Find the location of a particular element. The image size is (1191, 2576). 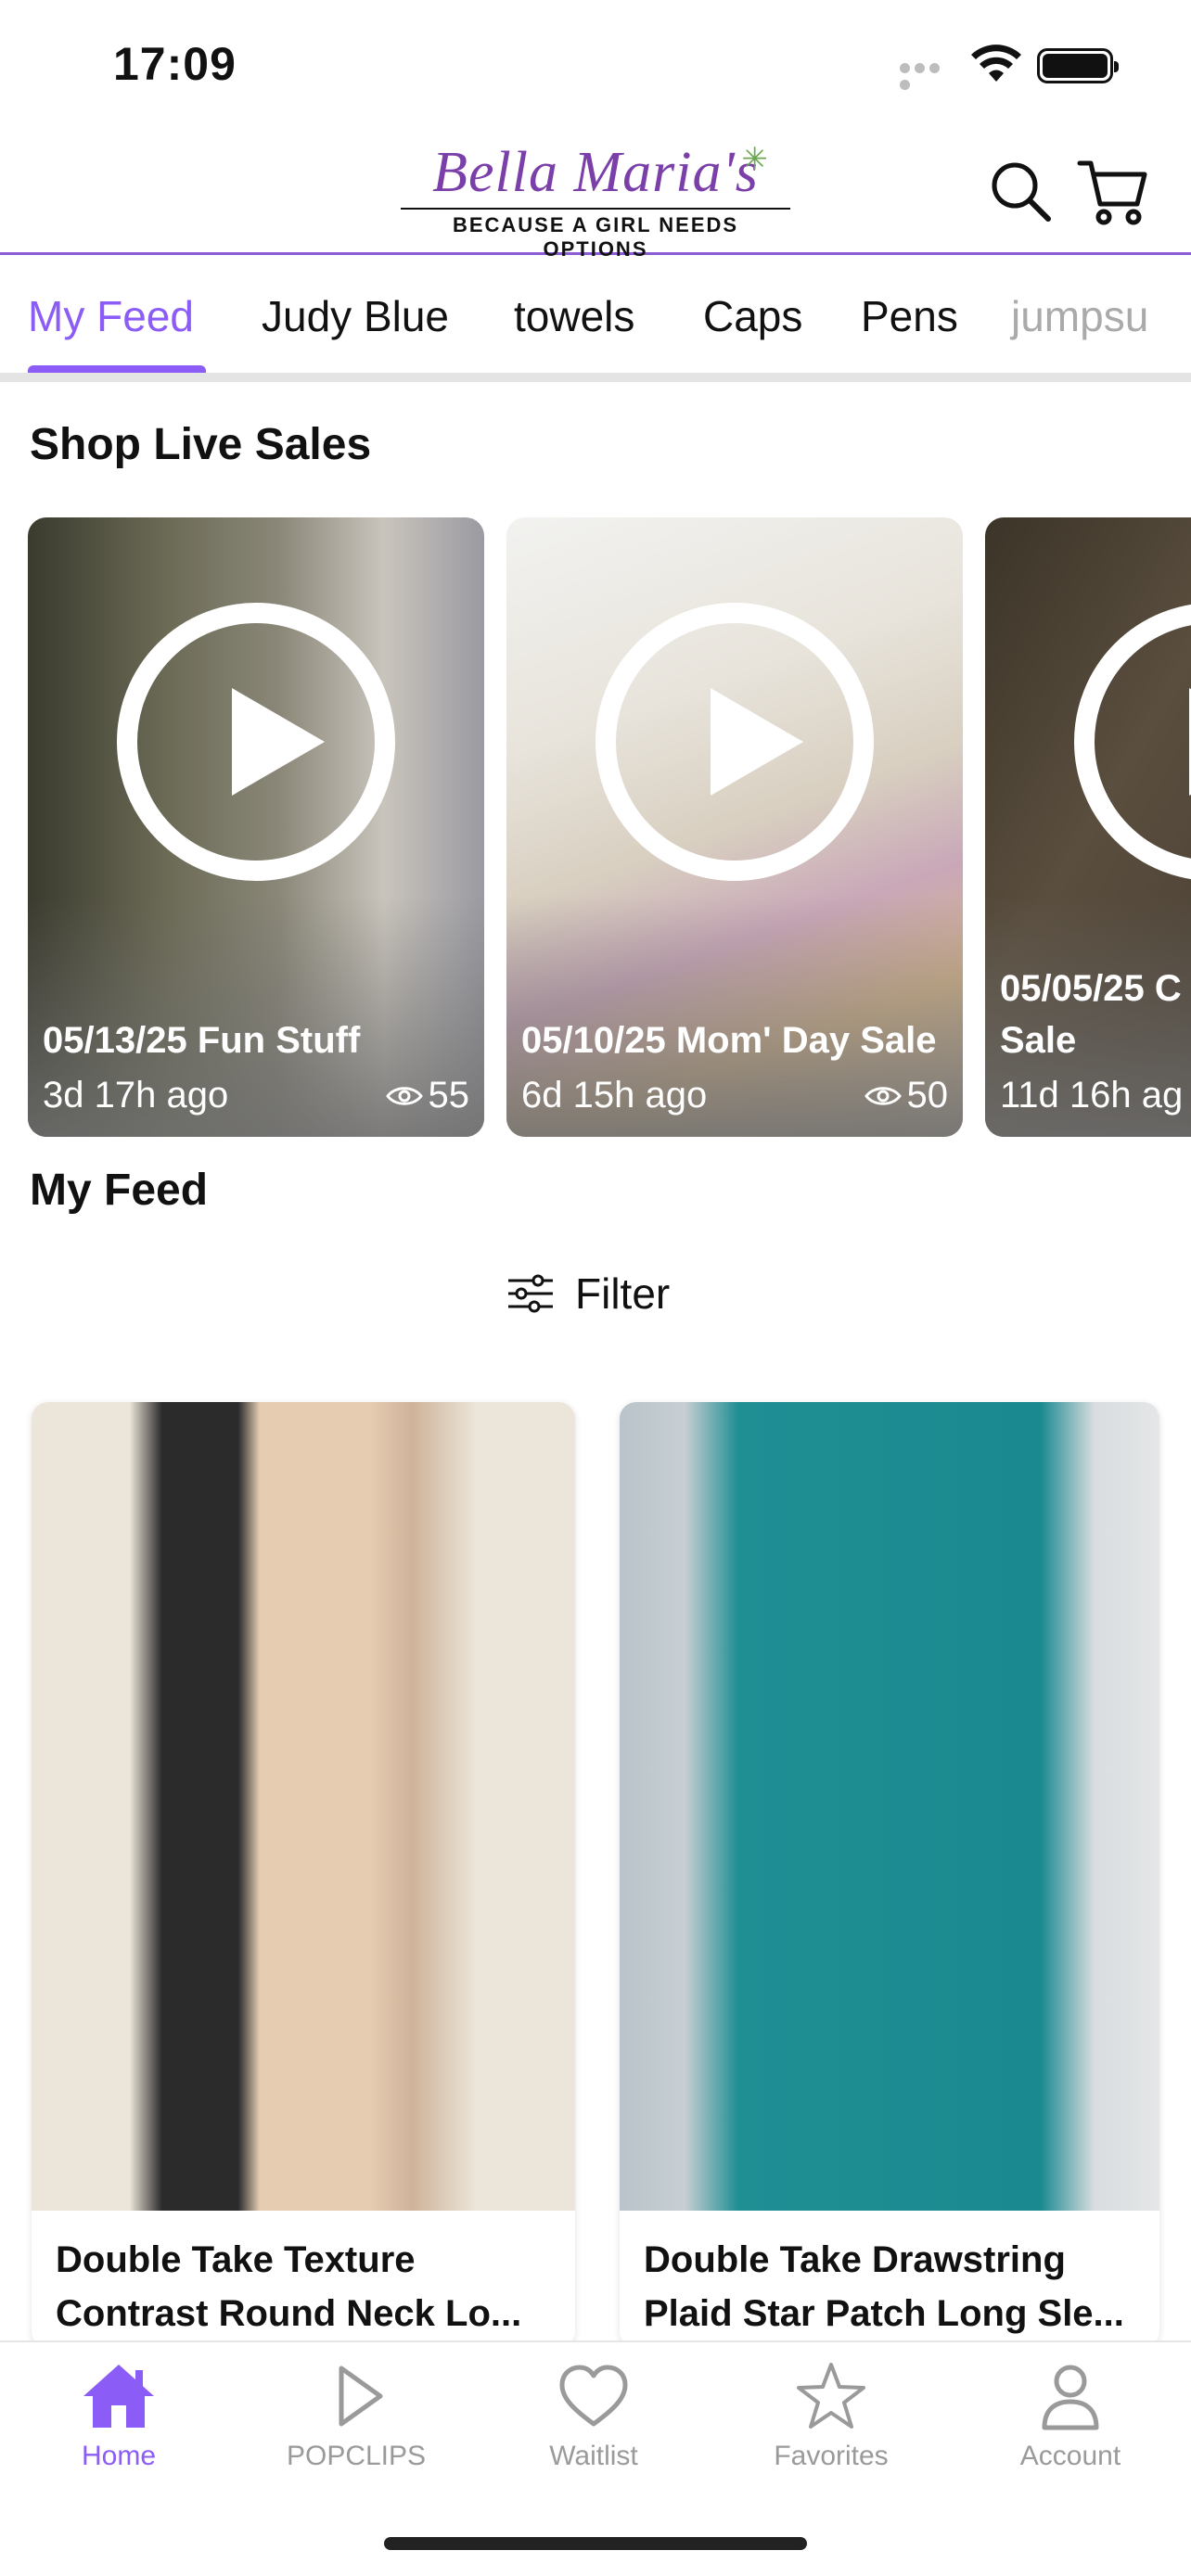

live-sale-title: 05/05/25 C Mayo Sale is located at coordinates (1095, 1015).